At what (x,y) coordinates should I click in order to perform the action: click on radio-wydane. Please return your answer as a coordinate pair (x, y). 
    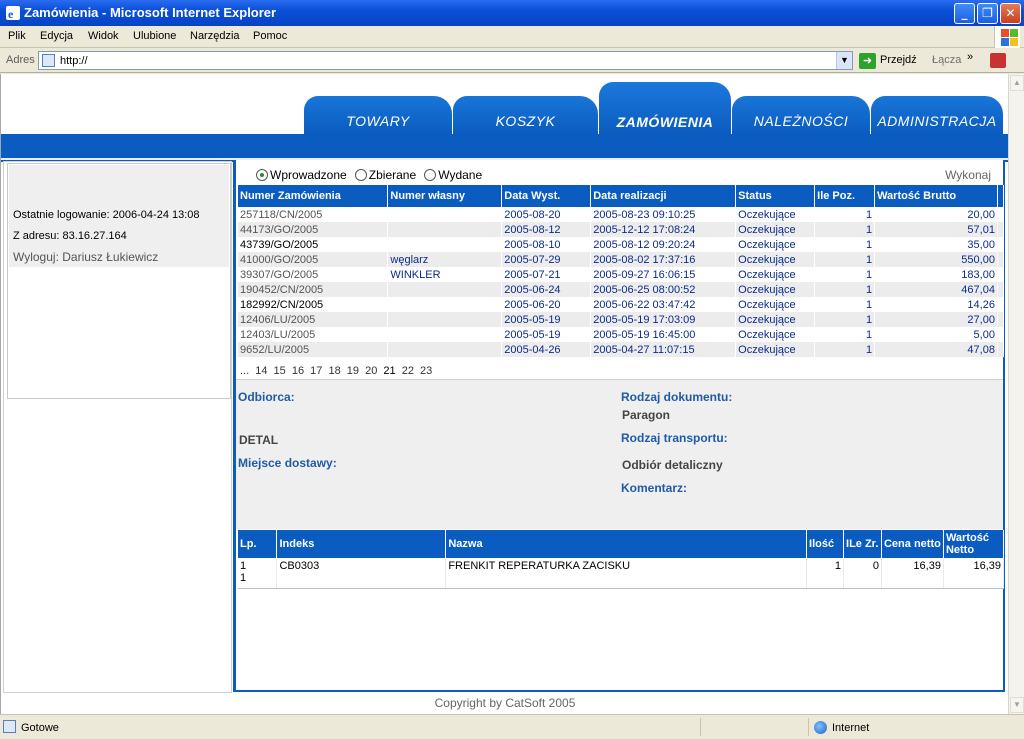
    Looking at the image, I should click on (430, 175).